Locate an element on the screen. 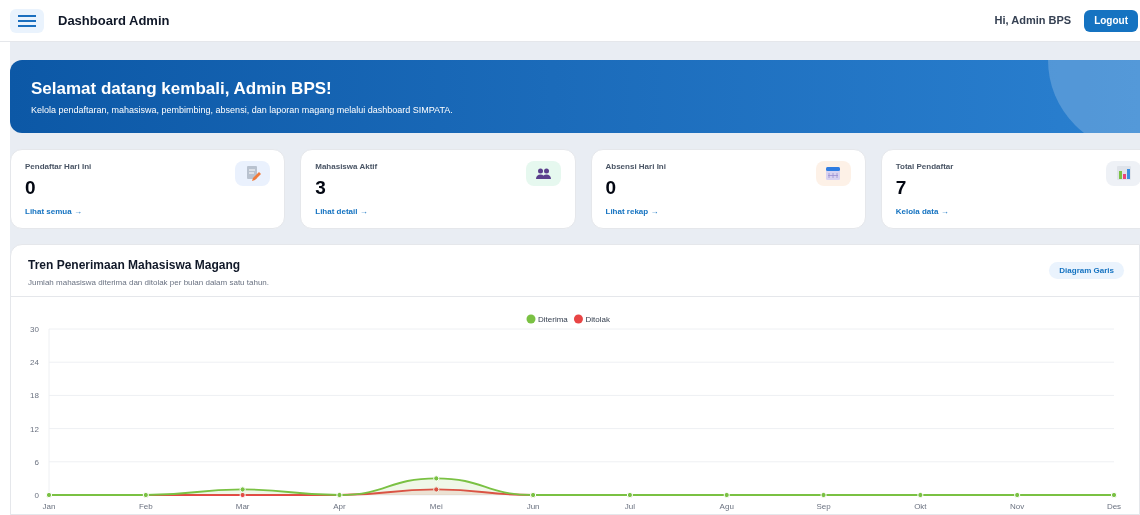 The image size is (1140, 515). axis-tick-label: 0 is located at coordinates (36, 495).